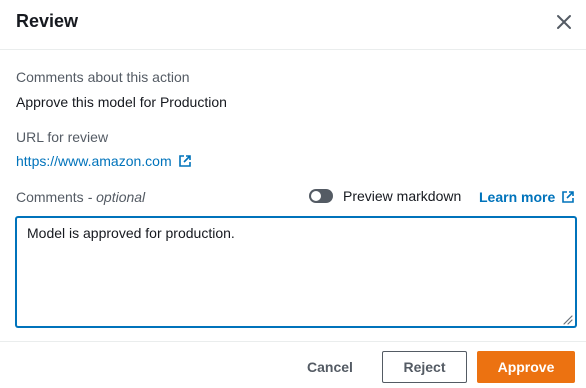  What do you see at coordinates (114, 197) in the screenshot?
I see `comments-optional-text: - optional` at bounding box center [114, 197].